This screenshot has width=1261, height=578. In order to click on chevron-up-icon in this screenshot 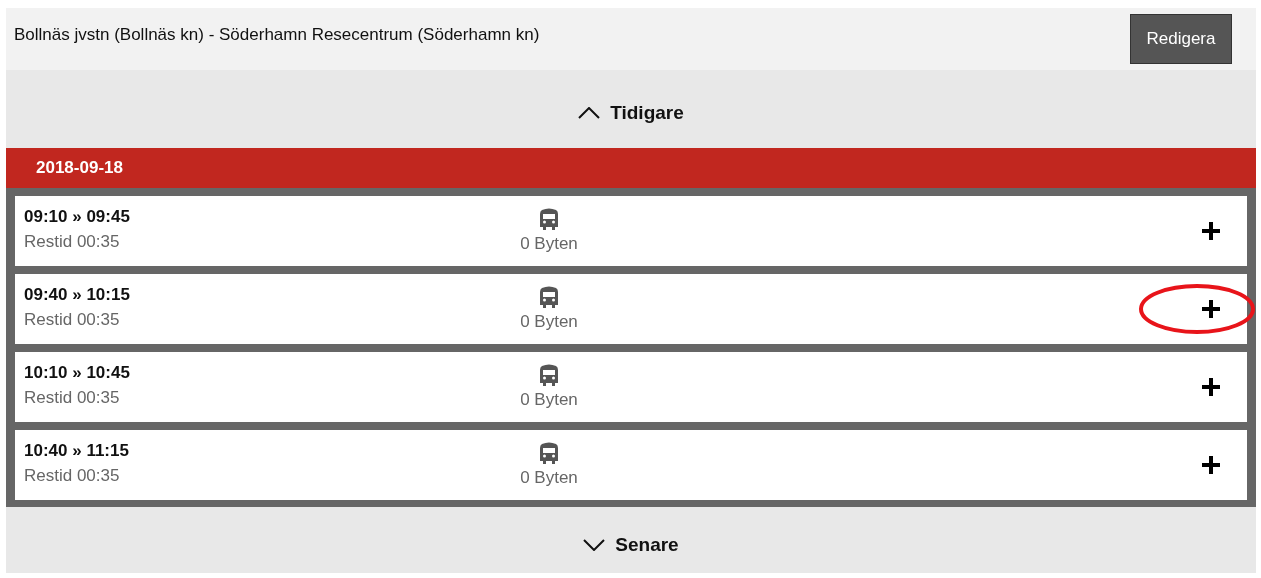, I will do `click(589, 112)`.